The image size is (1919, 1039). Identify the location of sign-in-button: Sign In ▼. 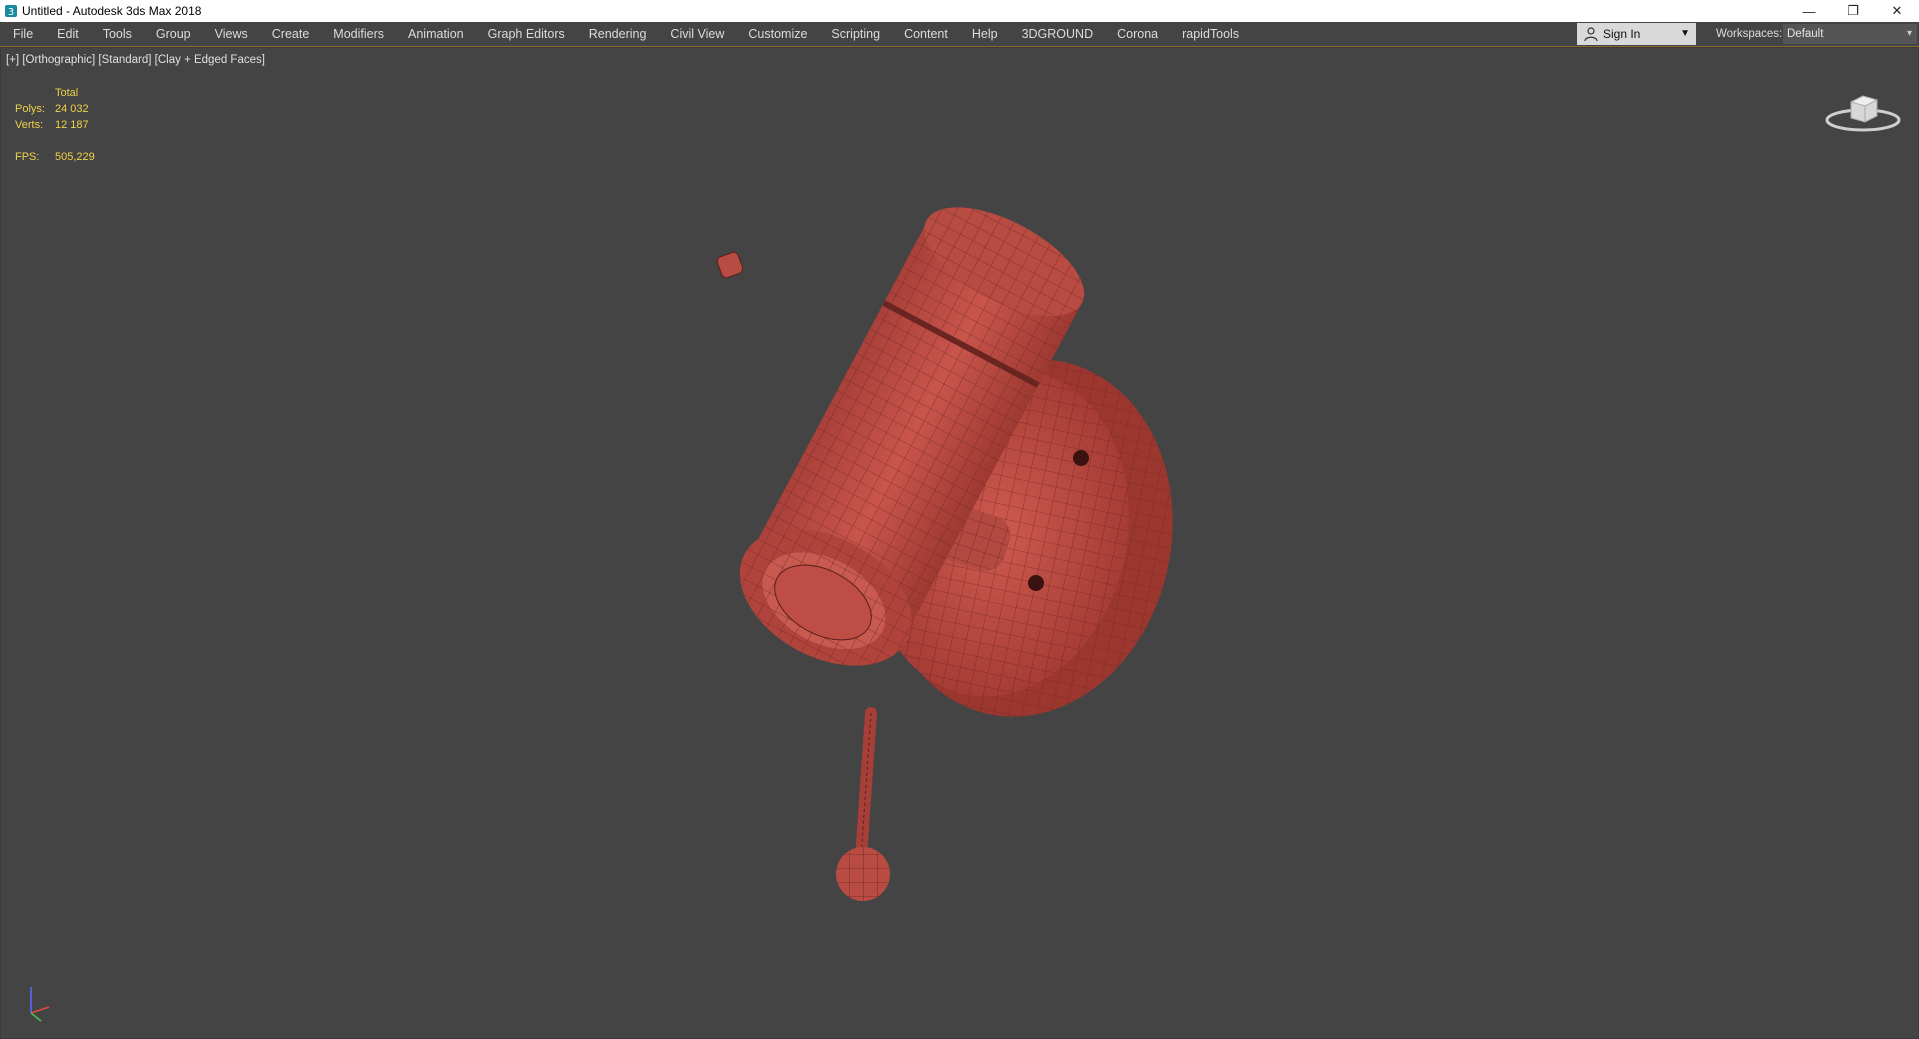
(1636, 34).